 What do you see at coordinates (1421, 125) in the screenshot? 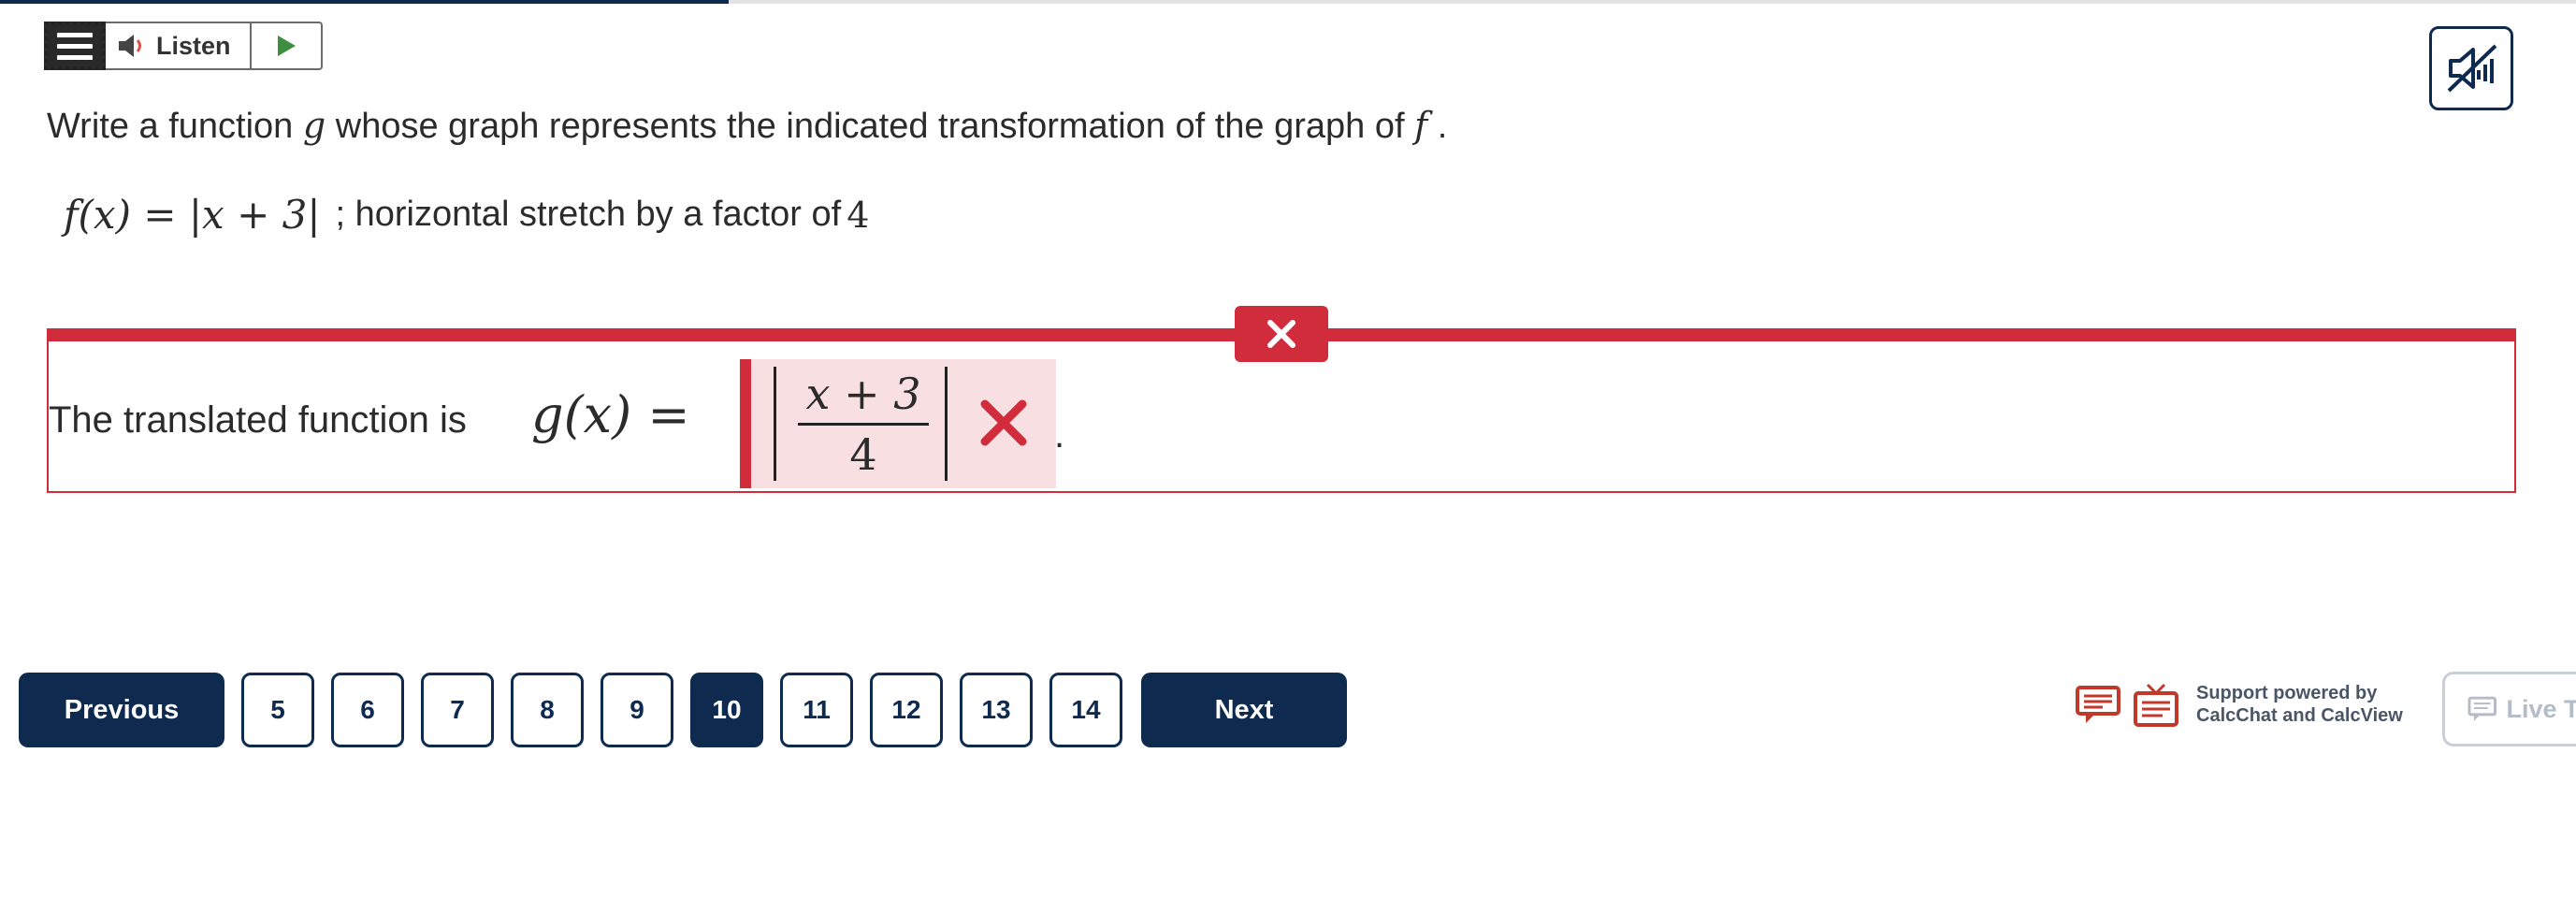
I see `prompt-var-f: f` at bounding box center [1421, 125].